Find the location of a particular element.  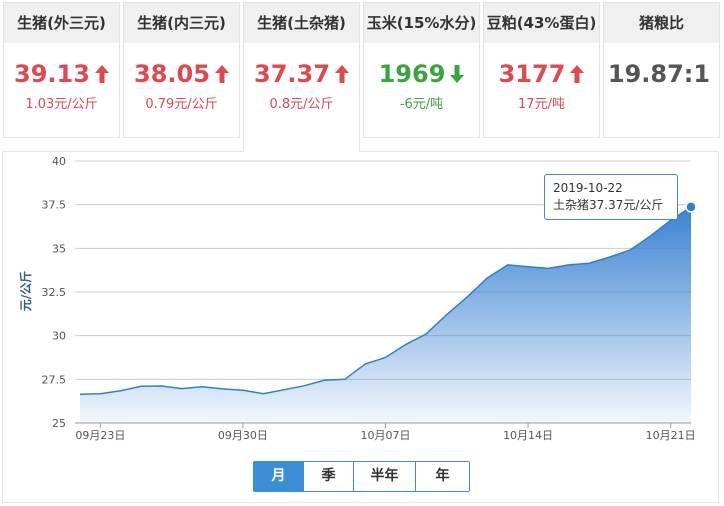

card-live-pig-local: 生猪(土杂猪) 37.37 0.8元/公斤 is located at coordinates (301, 77).